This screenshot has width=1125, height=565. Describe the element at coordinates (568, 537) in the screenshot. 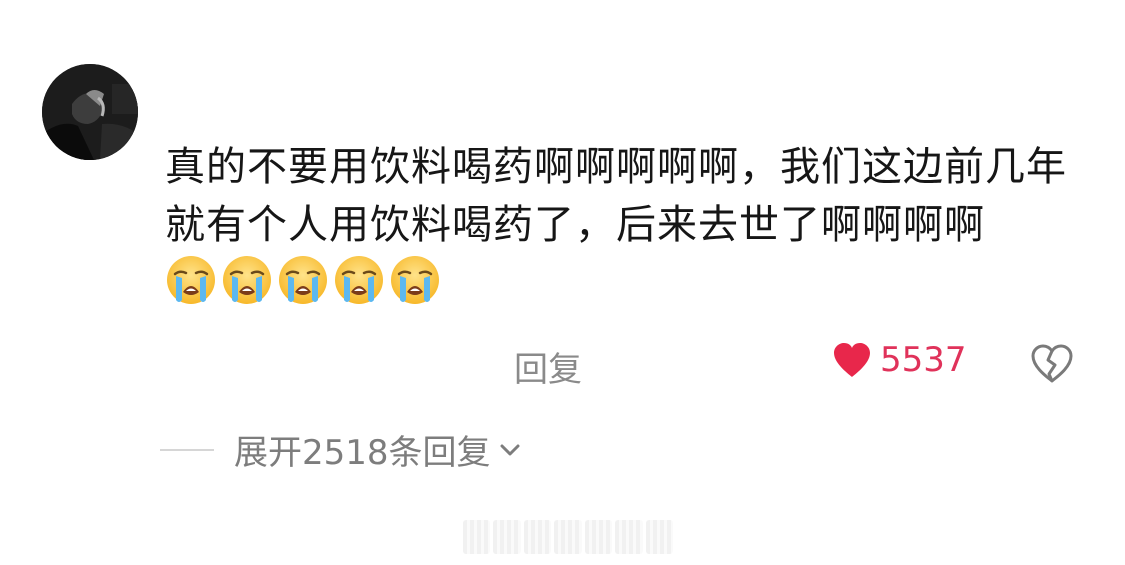

I see `watermark` at that location.